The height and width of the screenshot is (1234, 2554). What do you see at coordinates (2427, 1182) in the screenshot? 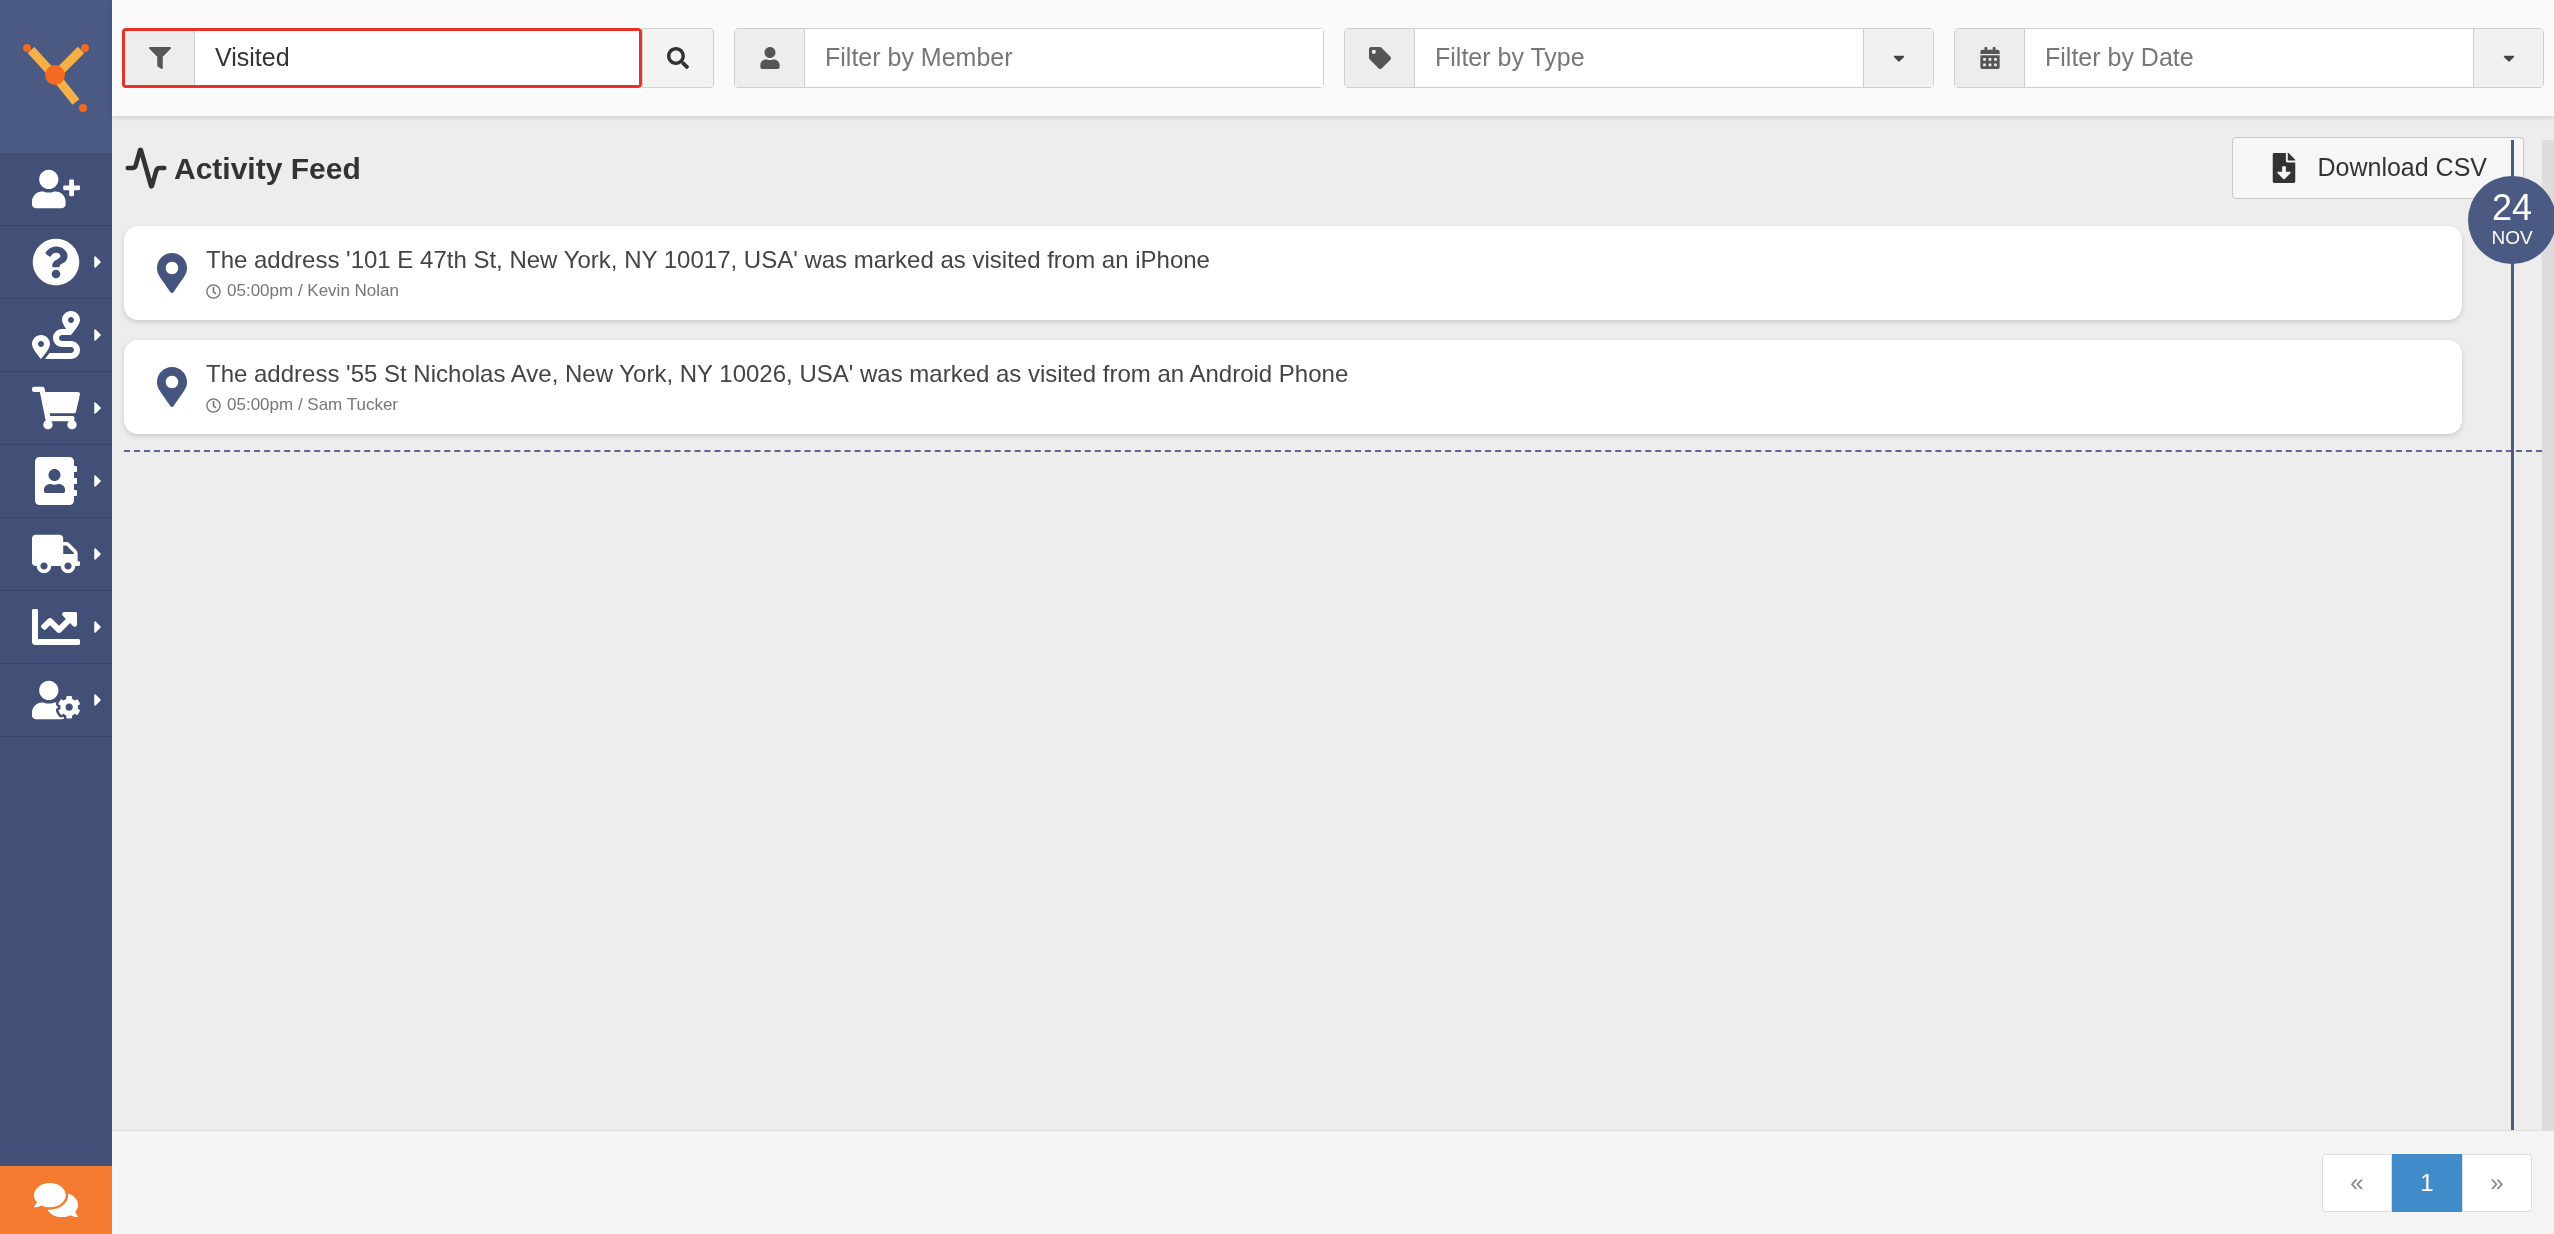
I see `pagination-button: 1` at bounding box center [2427, 1182].